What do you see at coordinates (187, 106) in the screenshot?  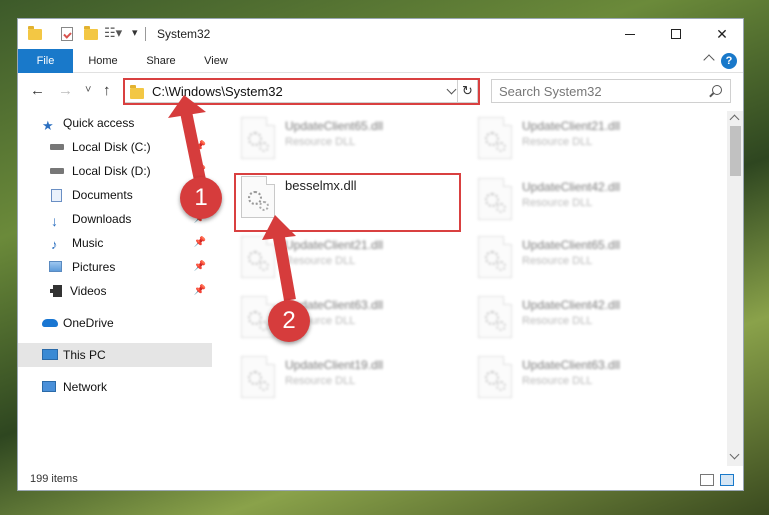 I see `arrow-1-head` at bounding box center [187, 106].